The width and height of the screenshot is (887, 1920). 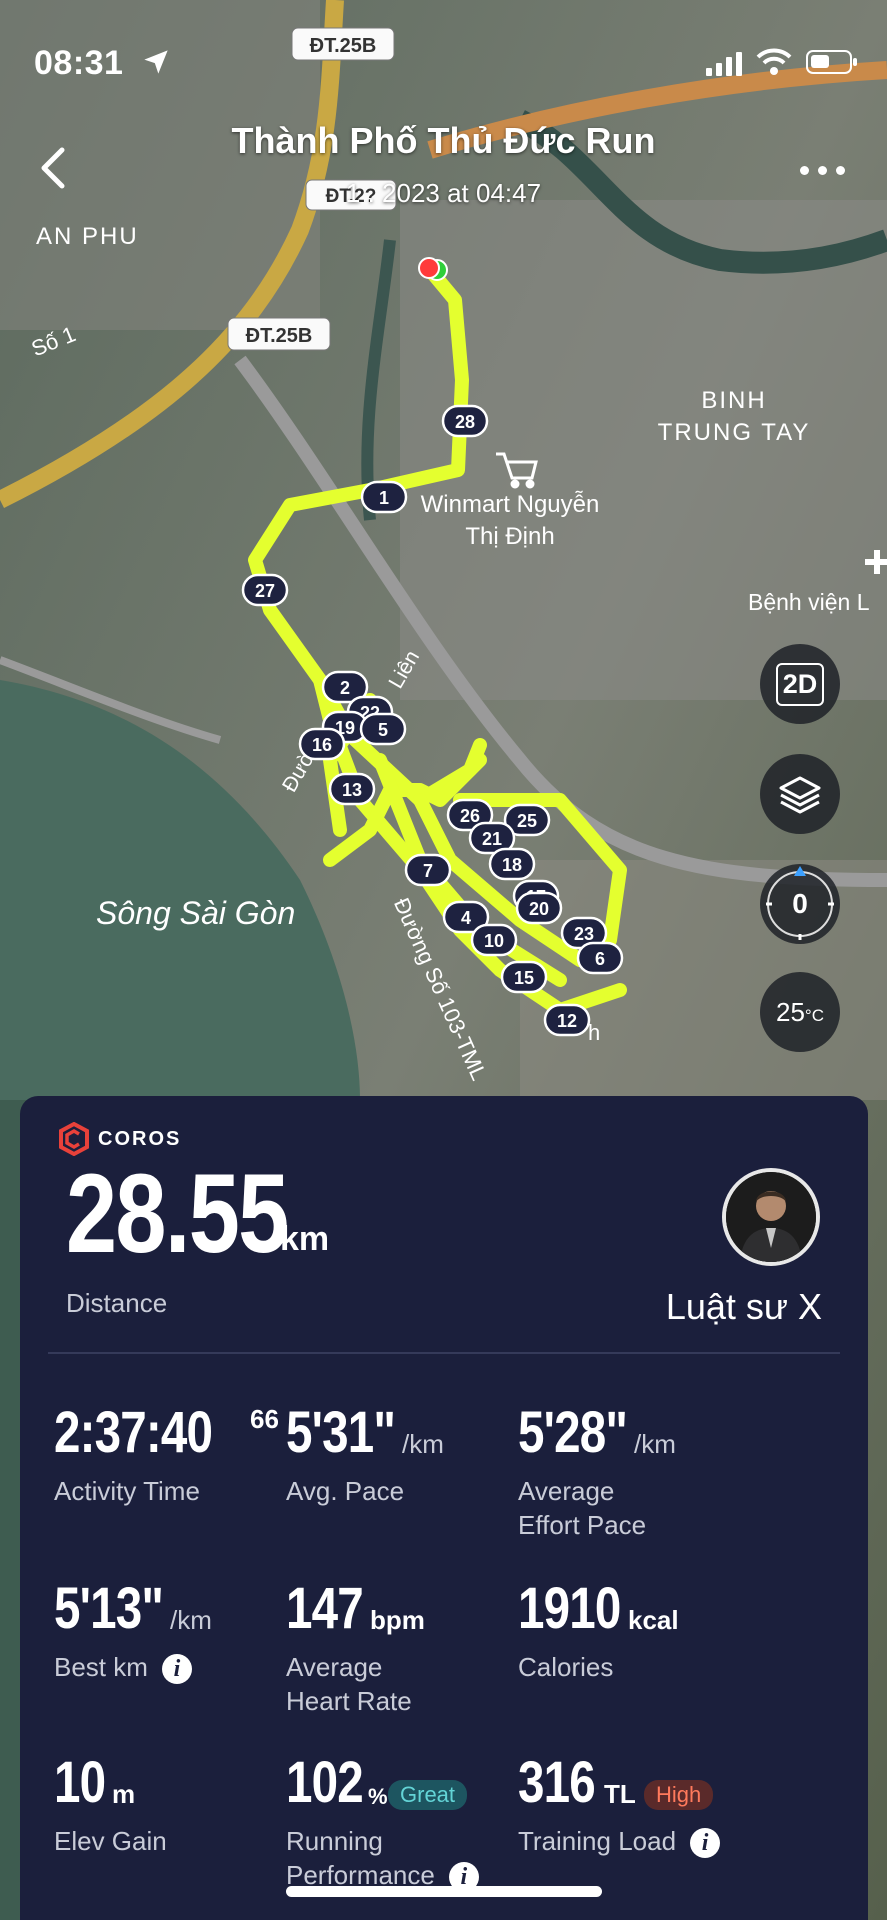 I want to click on km-marker: 7, so click(x=428, y=870).